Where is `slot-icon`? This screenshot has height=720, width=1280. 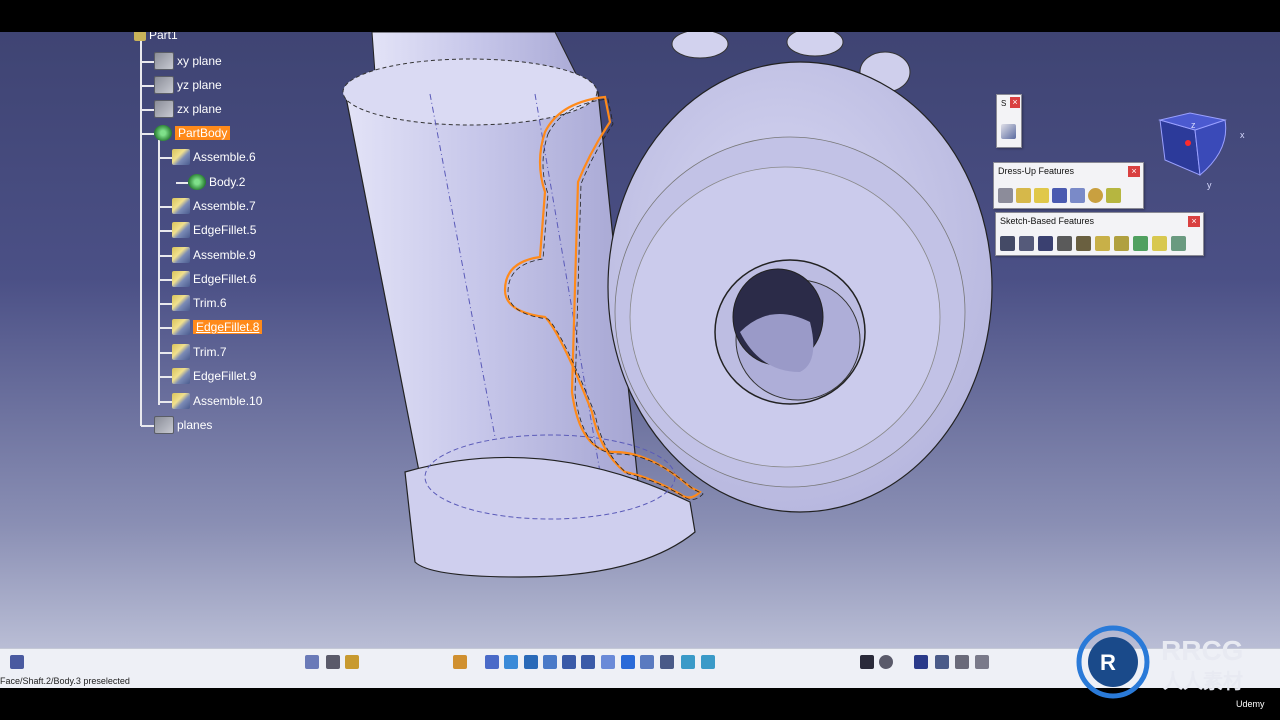 slot-icon is located at coordinates (1121, 243).